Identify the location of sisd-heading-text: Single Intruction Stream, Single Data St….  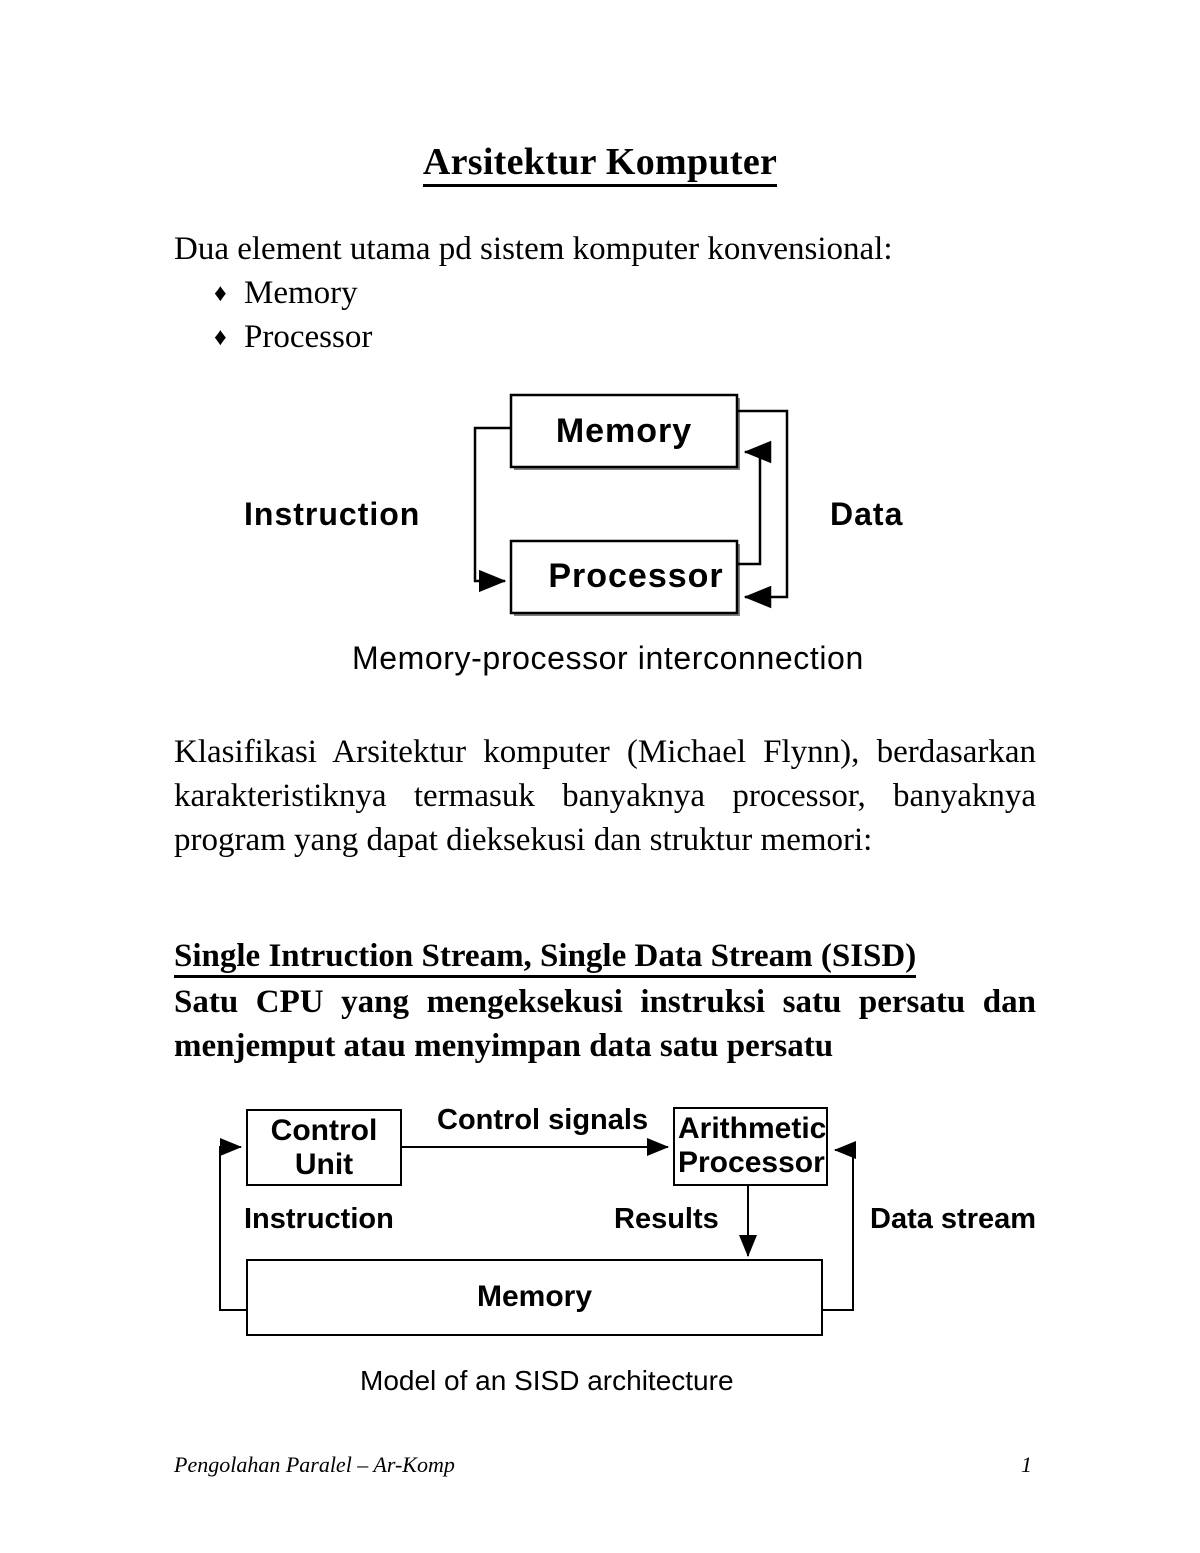
(545, 958).